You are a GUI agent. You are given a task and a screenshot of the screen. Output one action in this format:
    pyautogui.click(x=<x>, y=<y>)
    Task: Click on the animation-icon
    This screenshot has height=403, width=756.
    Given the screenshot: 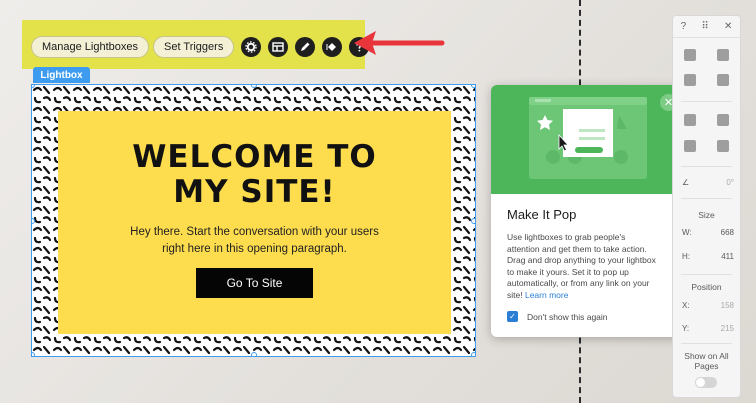 What is the action you would take?
    pyautogui.click(x=332, y=47)
    